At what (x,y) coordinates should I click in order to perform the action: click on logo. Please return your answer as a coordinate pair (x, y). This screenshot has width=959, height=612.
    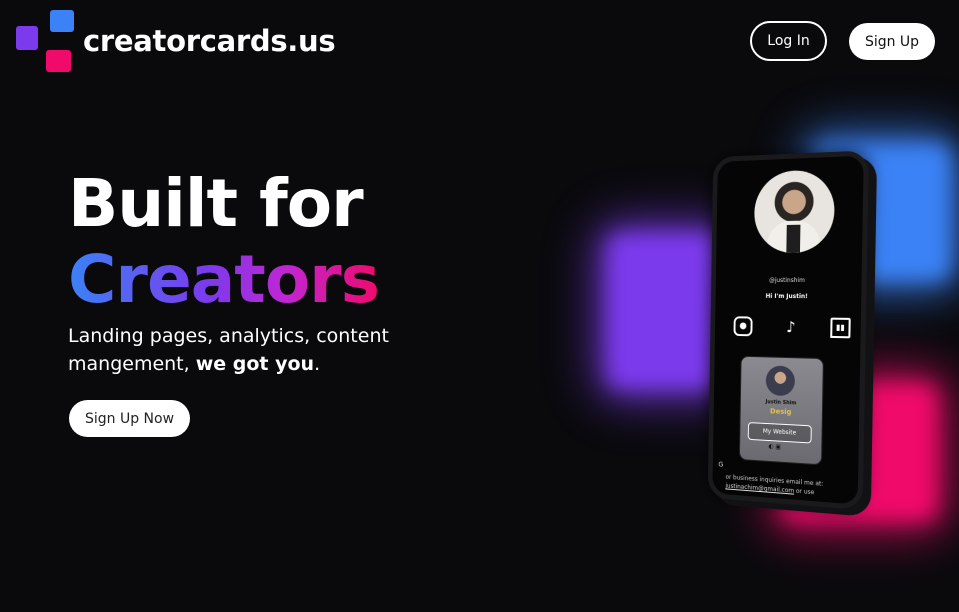
    Looking at the image, I should click on (47, 42).